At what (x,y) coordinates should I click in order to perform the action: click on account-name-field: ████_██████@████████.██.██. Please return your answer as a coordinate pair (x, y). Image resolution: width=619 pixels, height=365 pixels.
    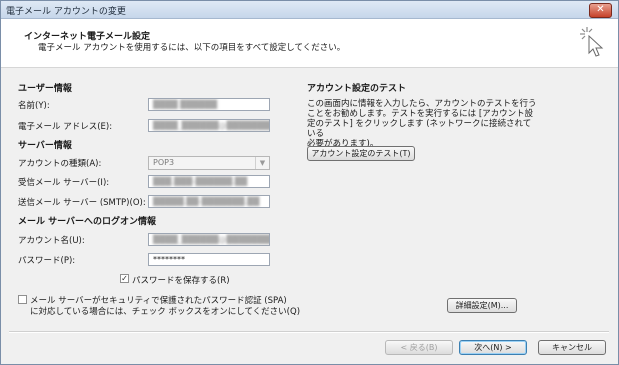
    Looking at the image, I should click on (209, 239).